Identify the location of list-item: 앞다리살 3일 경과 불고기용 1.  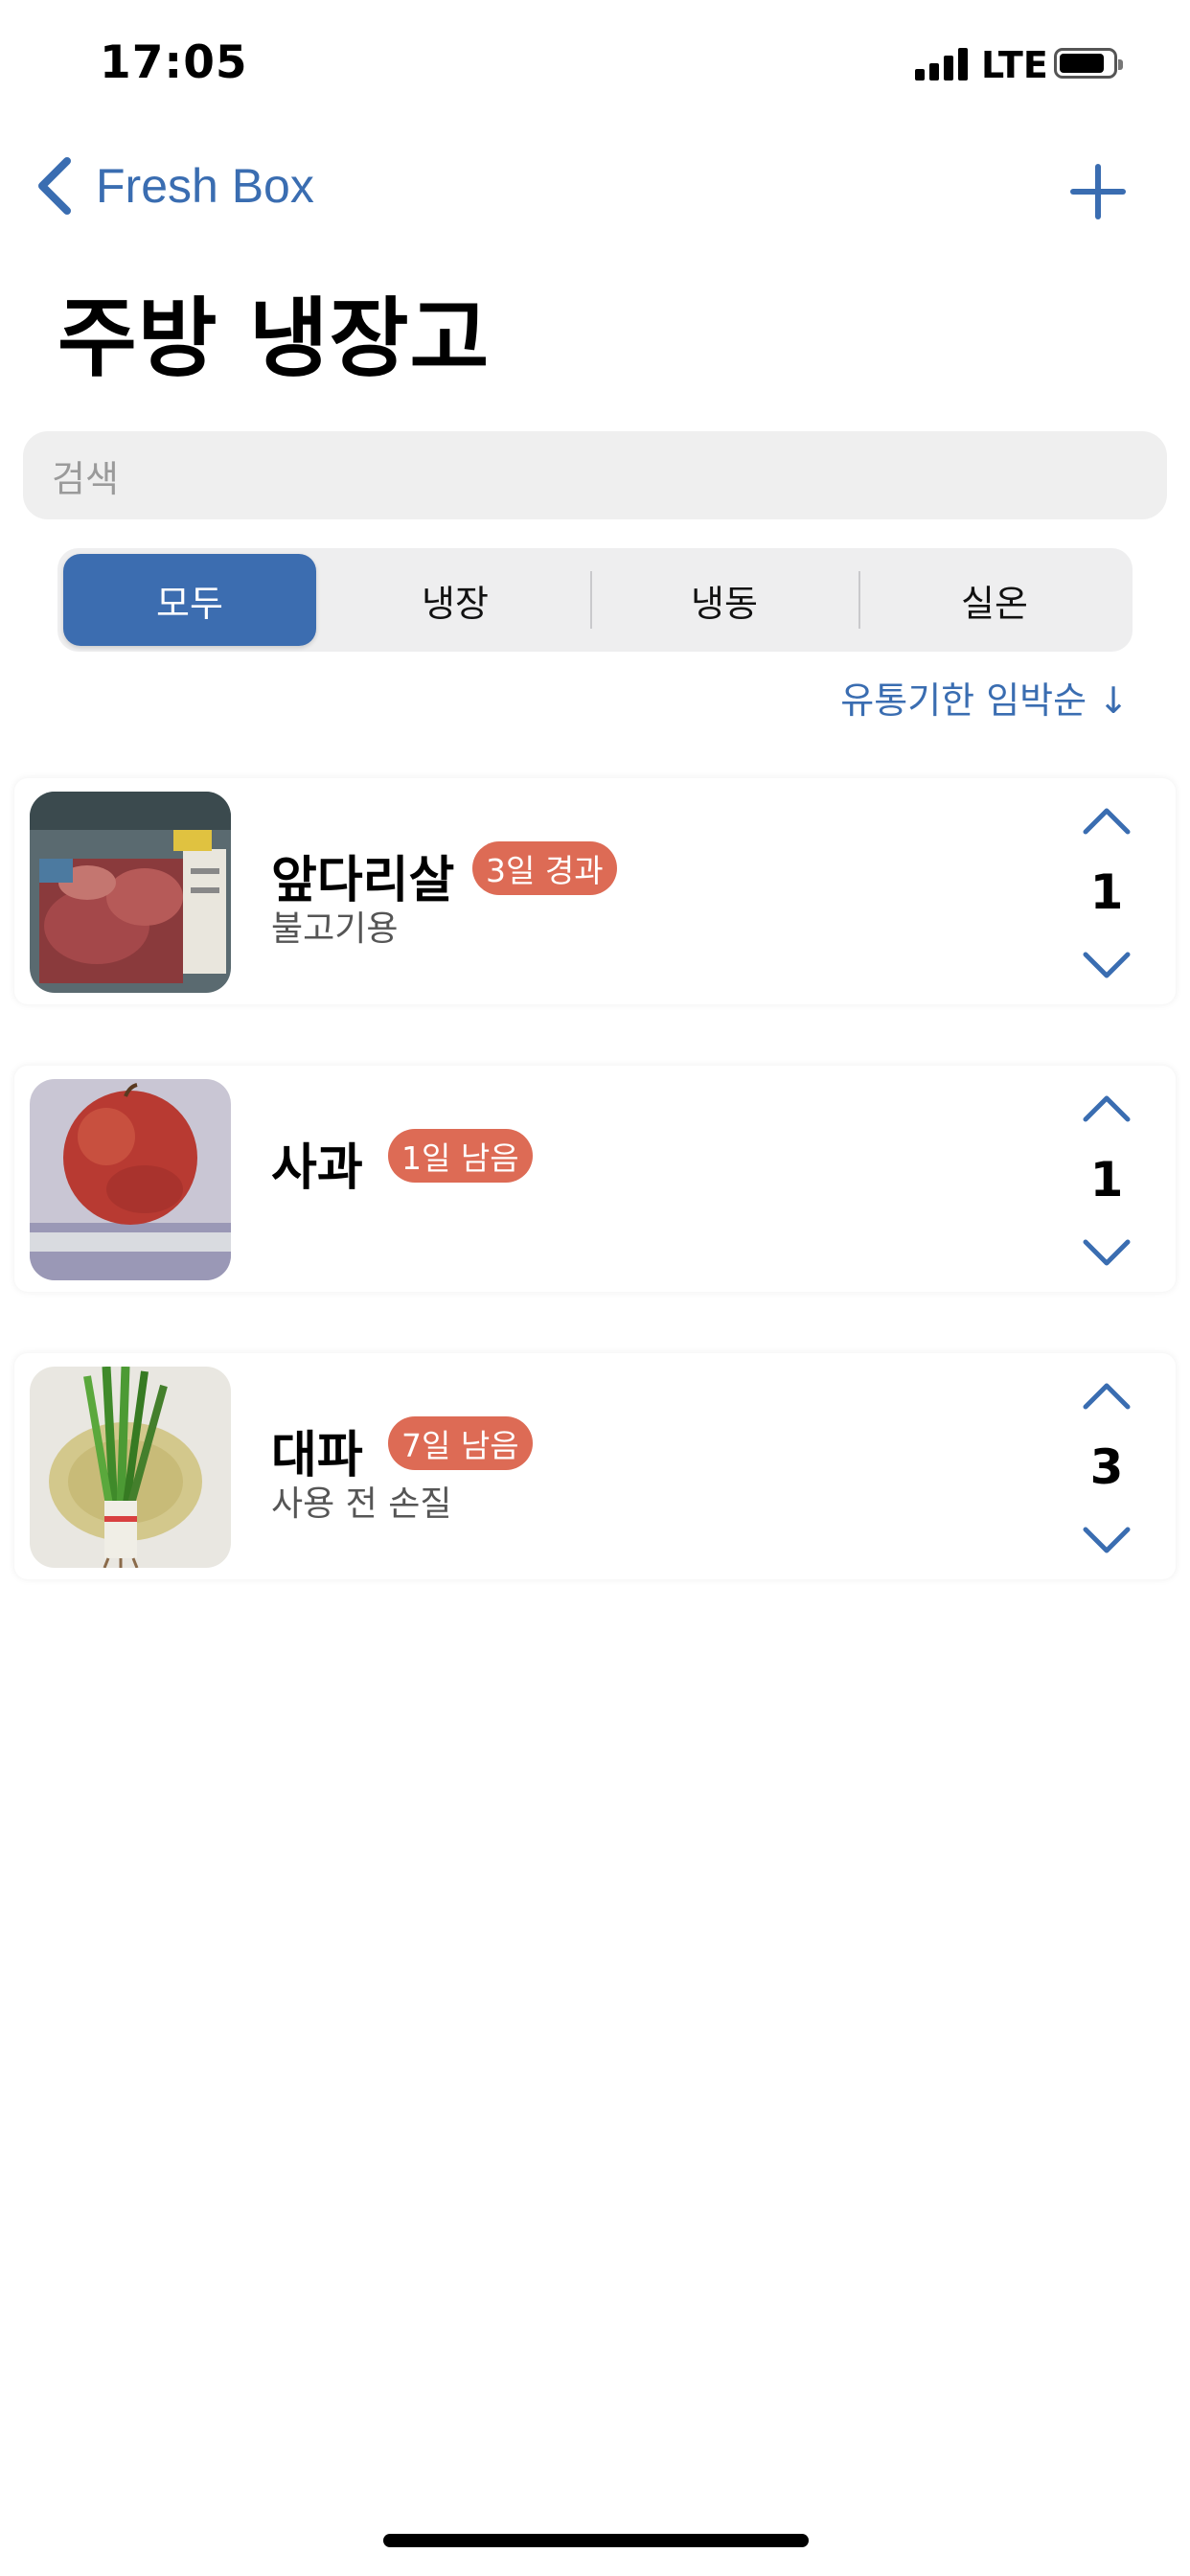
(595, 891).